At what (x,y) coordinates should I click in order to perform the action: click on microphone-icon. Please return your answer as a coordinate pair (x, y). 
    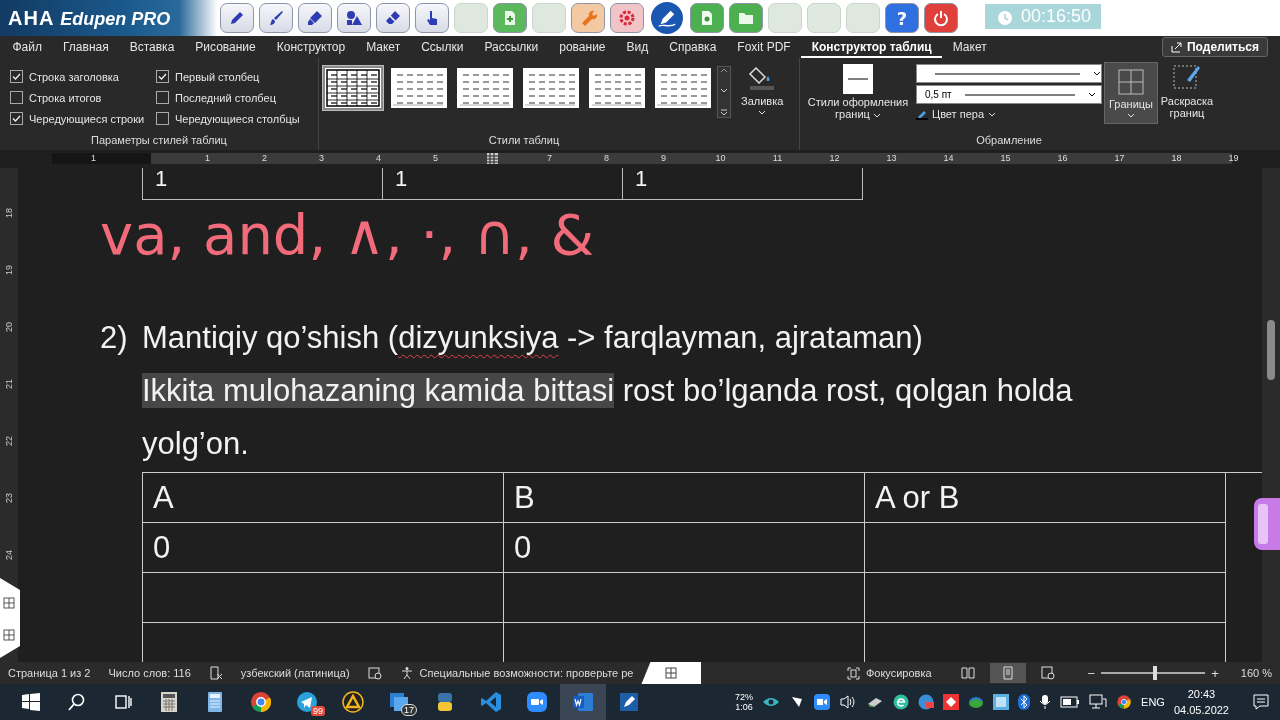
    Looking at the image, I should click on (1045, 702).